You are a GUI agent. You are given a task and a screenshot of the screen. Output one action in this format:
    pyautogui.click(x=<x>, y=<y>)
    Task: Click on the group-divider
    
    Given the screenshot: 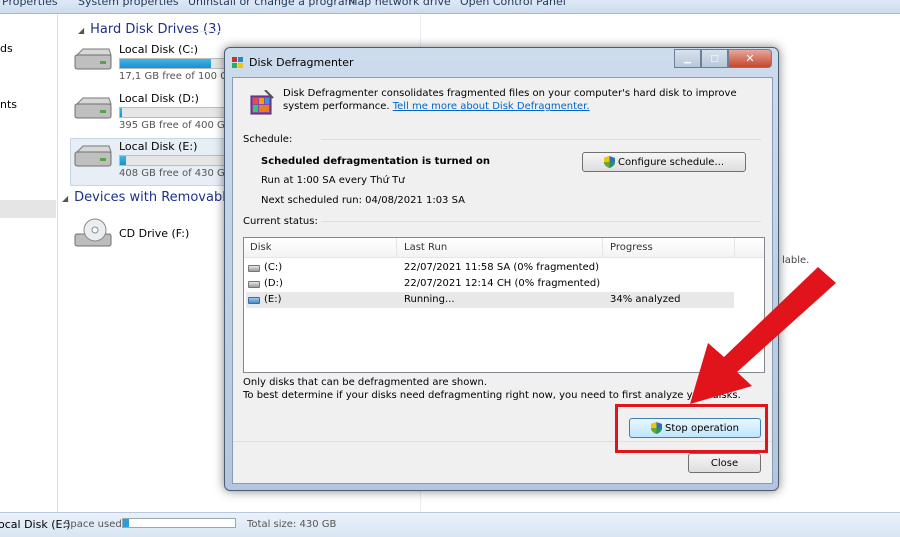 What is the action you would take?
    pyautogui.click(x=210, y=31)
    